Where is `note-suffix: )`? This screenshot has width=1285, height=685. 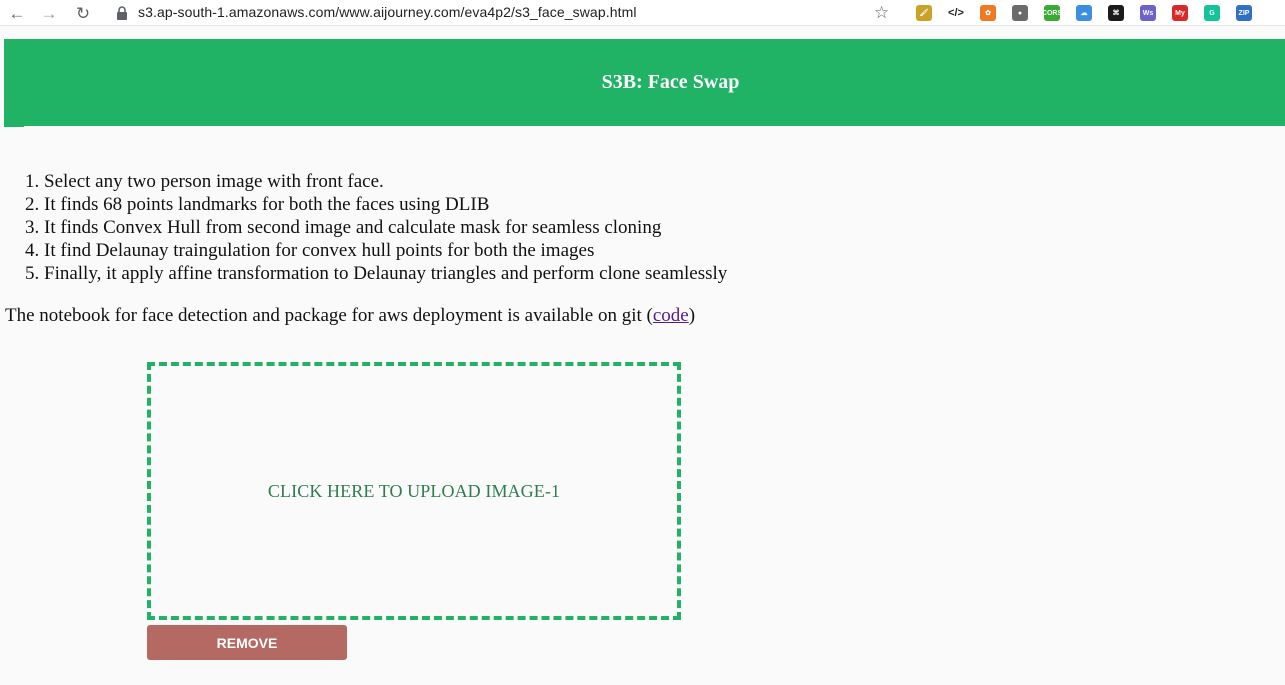
note-suffix: ) is located at coordinates (692, 315).